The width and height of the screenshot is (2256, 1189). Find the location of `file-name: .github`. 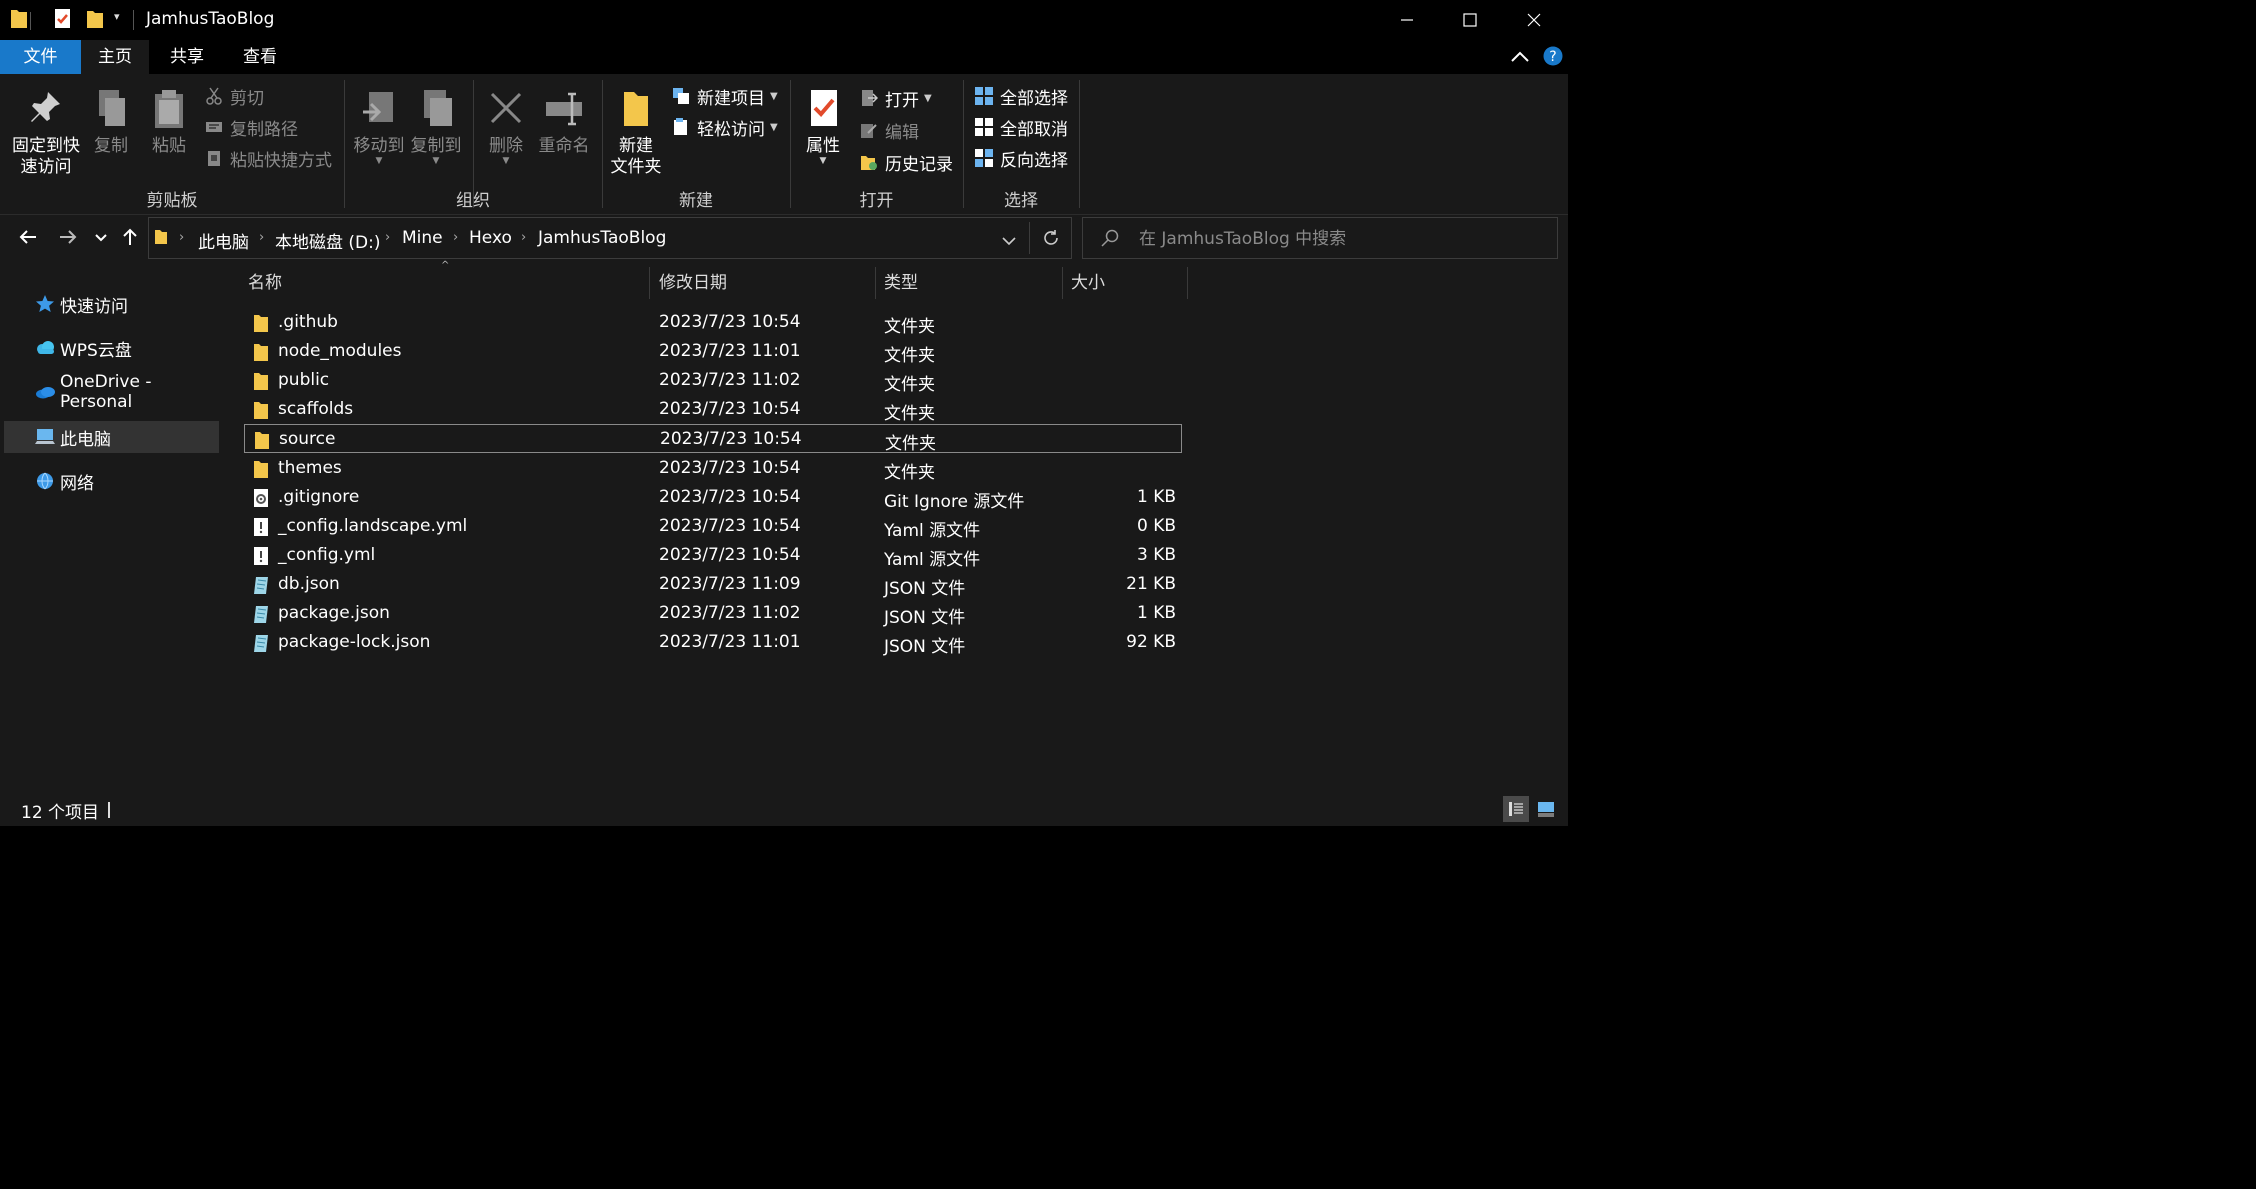

file-name: .github is located at coordinates (308, 322).